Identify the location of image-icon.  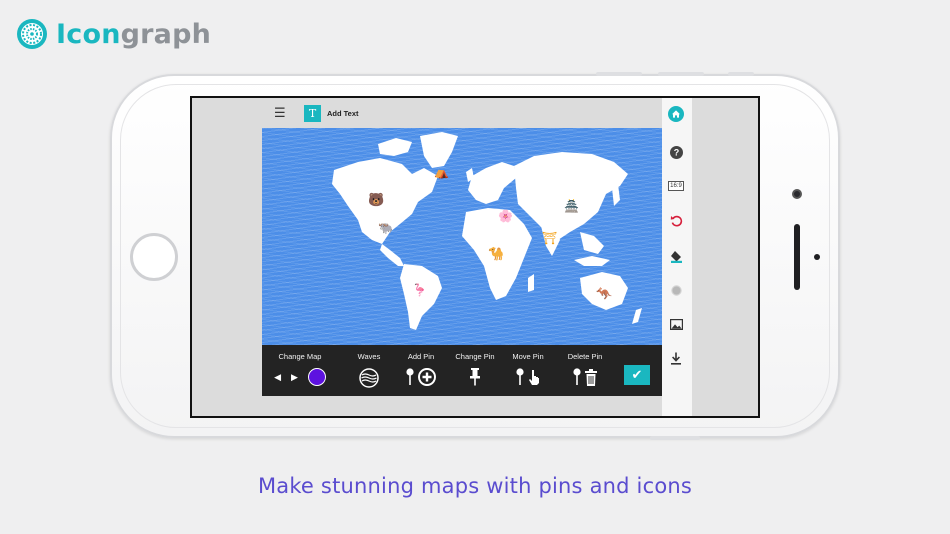
(676, 324).